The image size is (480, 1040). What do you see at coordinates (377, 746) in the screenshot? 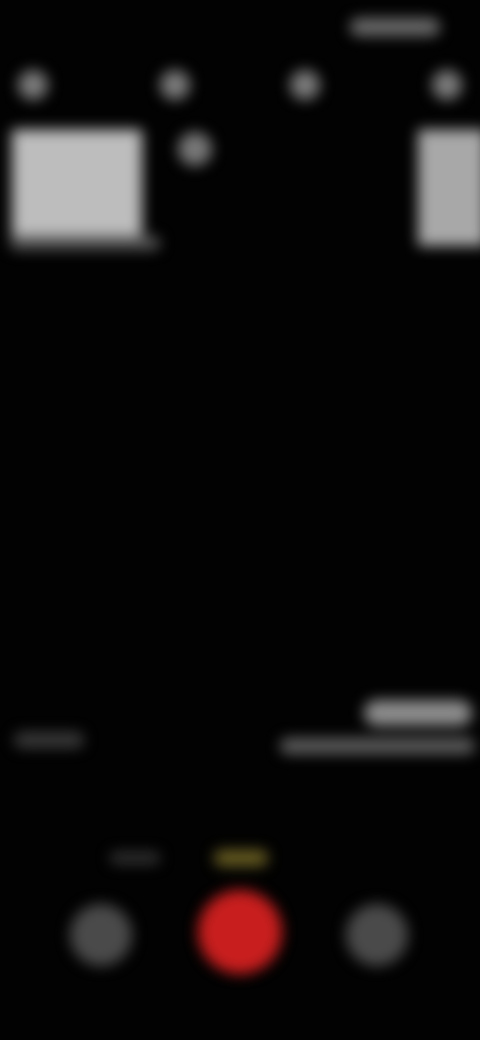
I see `right-info-bar` at bounding box center [377, 746].